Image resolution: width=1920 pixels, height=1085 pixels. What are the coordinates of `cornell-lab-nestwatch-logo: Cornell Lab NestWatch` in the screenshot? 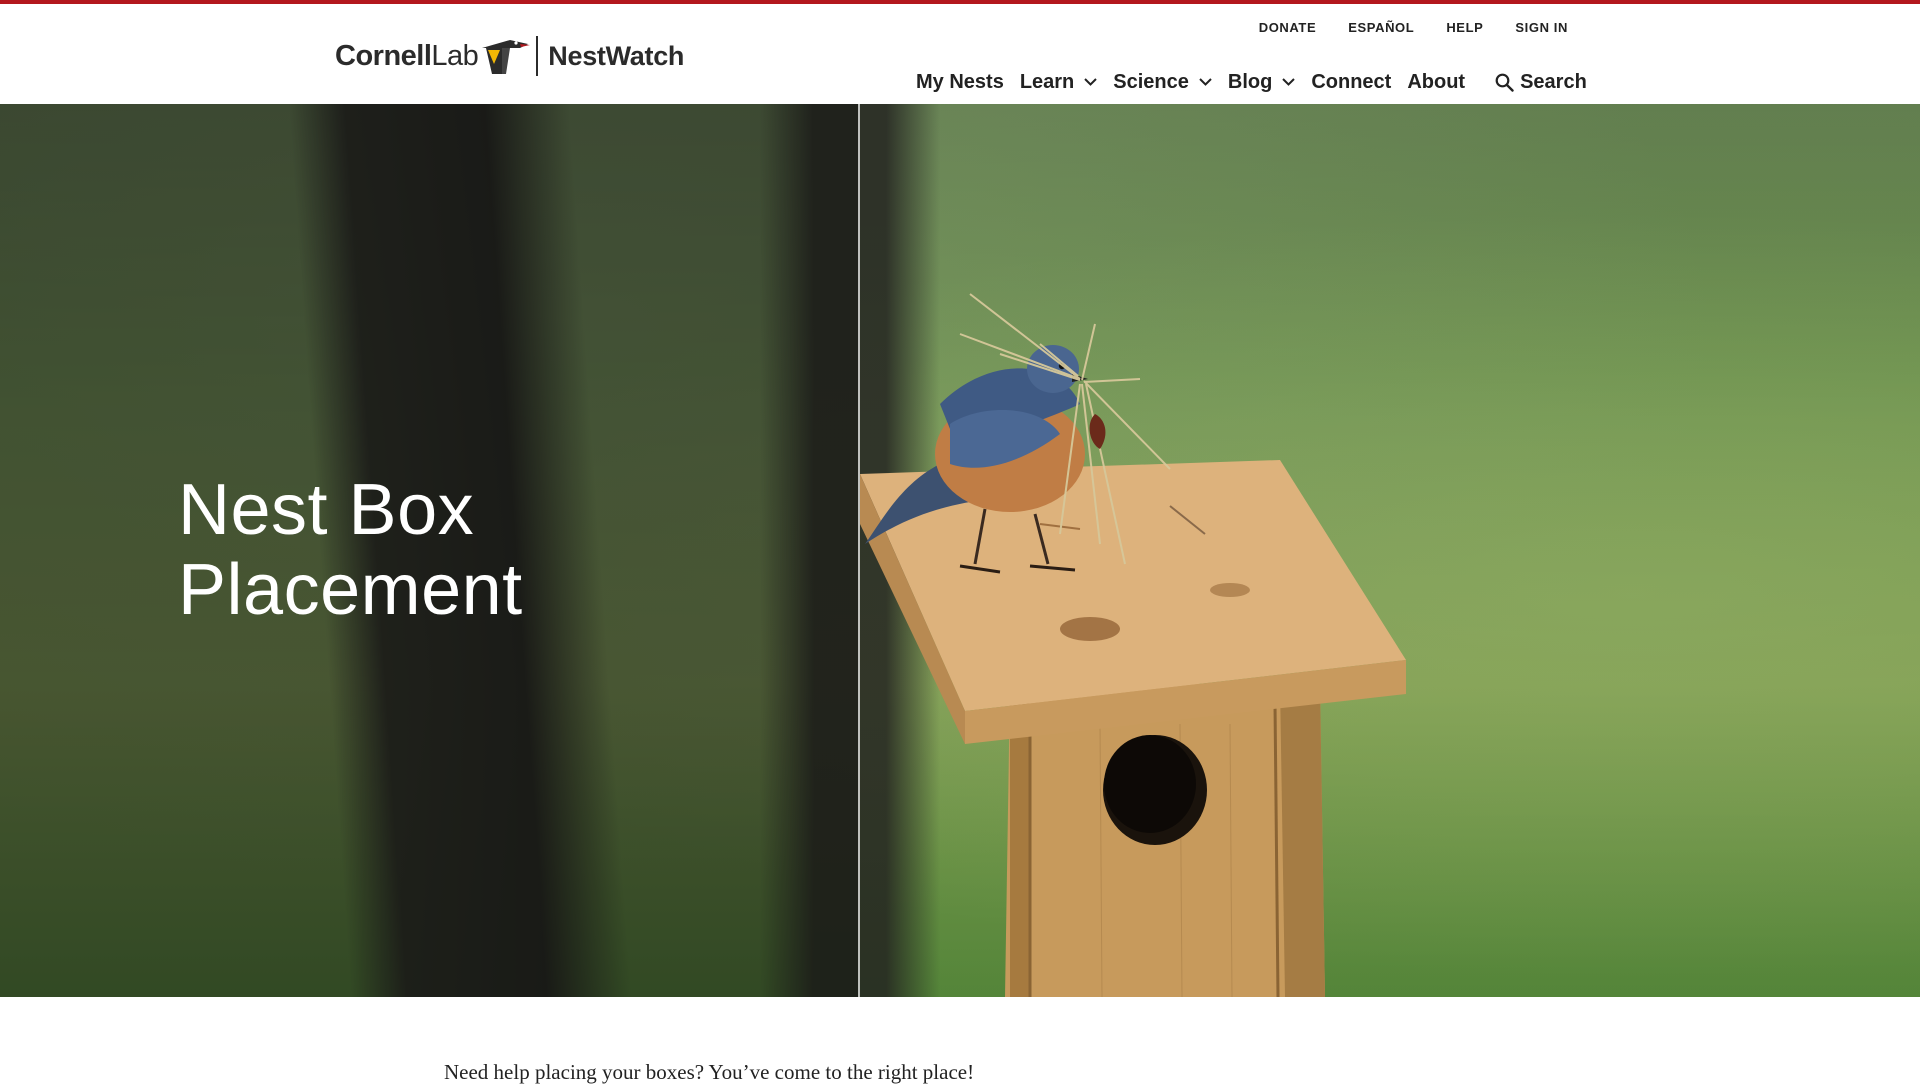 It's located at (509, 56).